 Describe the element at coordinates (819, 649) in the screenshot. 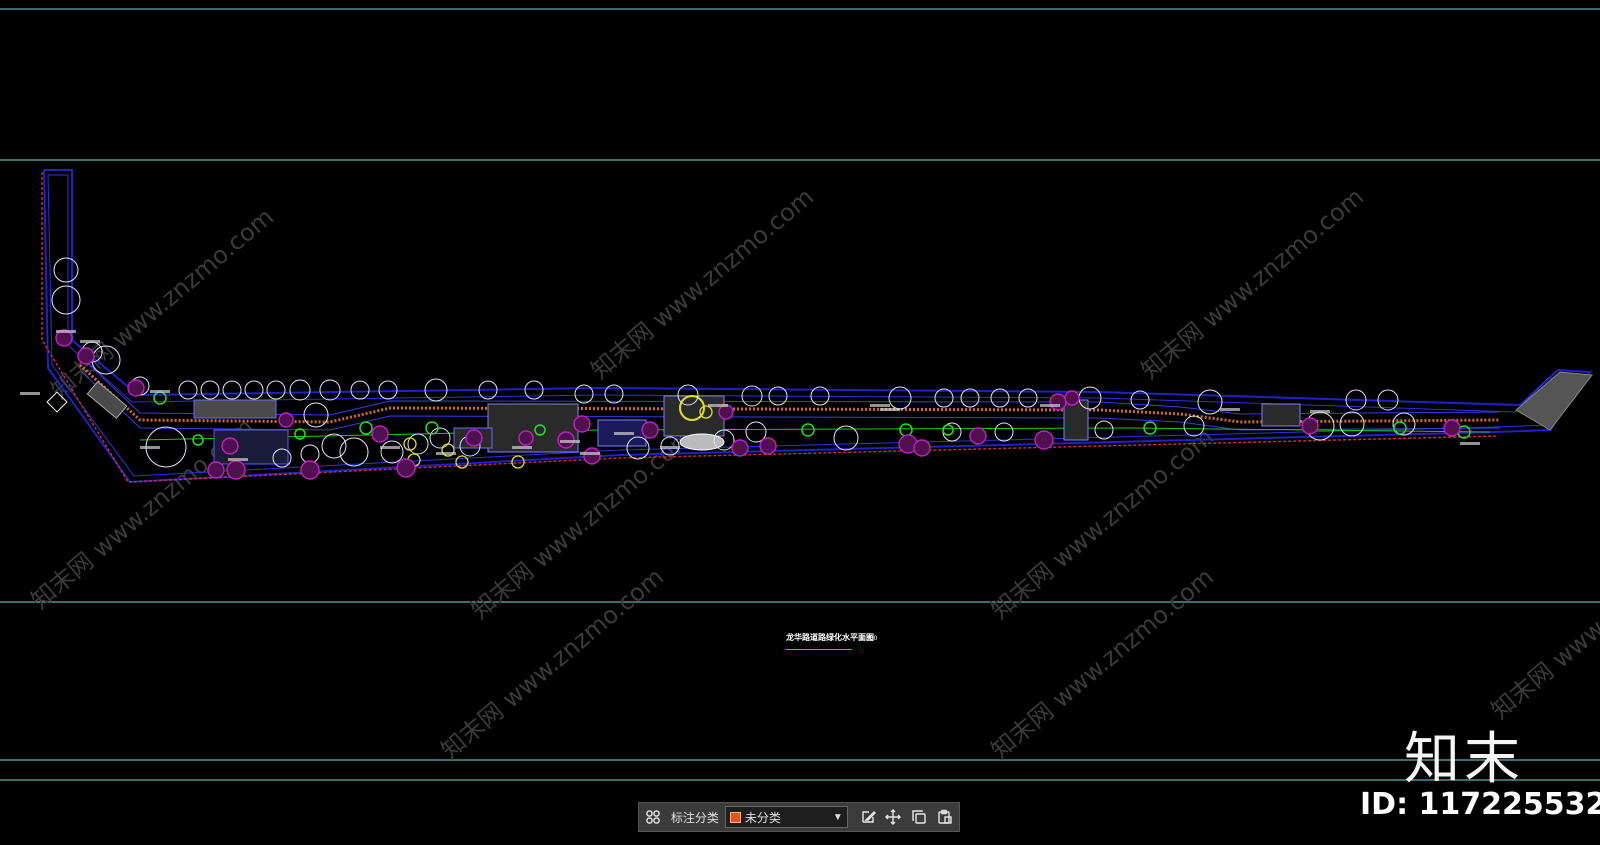

I see `title-underline` at that location.